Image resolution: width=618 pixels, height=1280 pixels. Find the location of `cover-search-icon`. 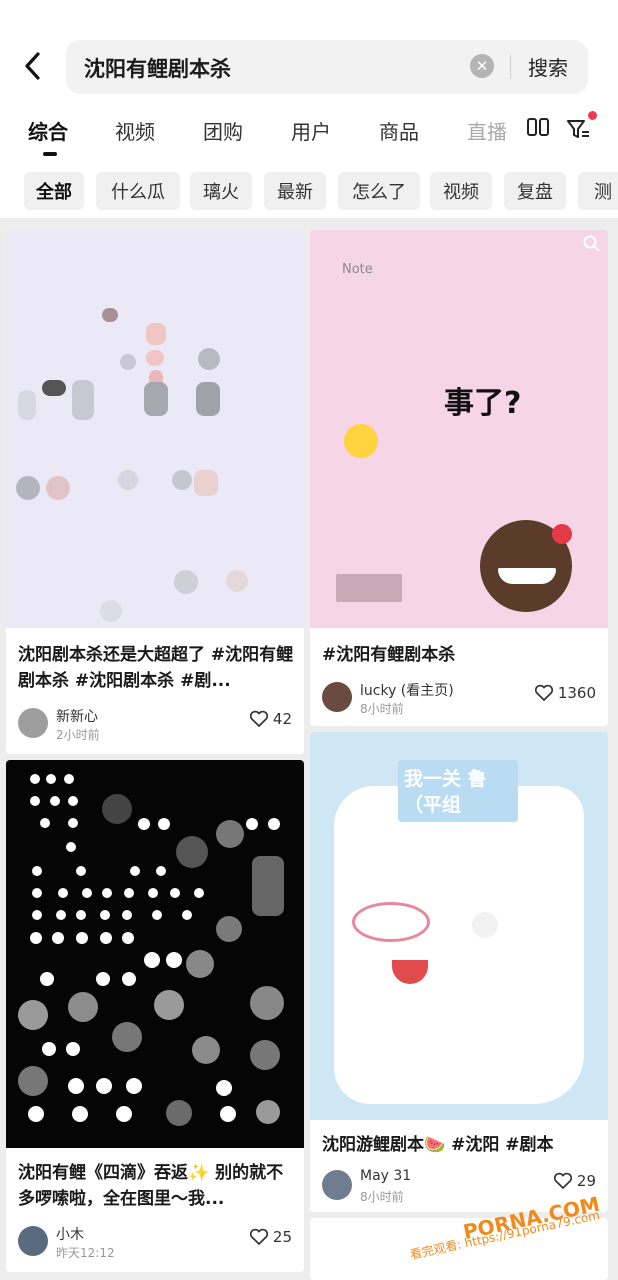

cover-search-icon is located at coordinates (591, 243).